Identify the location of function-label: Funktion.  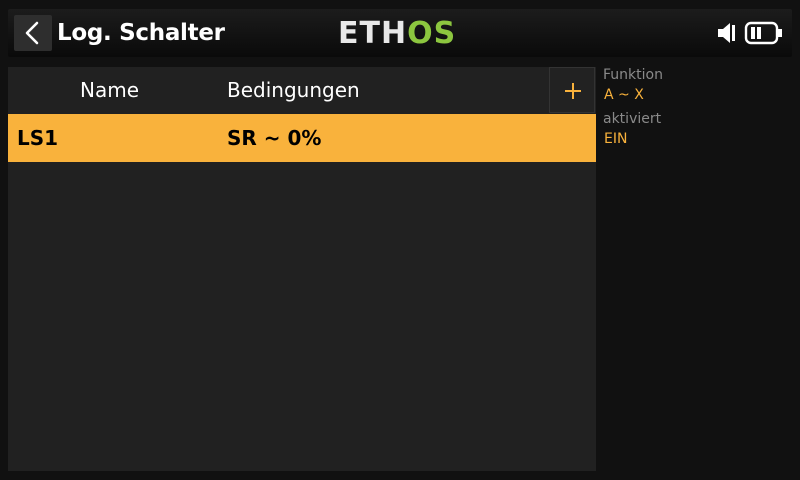
(633, 75).